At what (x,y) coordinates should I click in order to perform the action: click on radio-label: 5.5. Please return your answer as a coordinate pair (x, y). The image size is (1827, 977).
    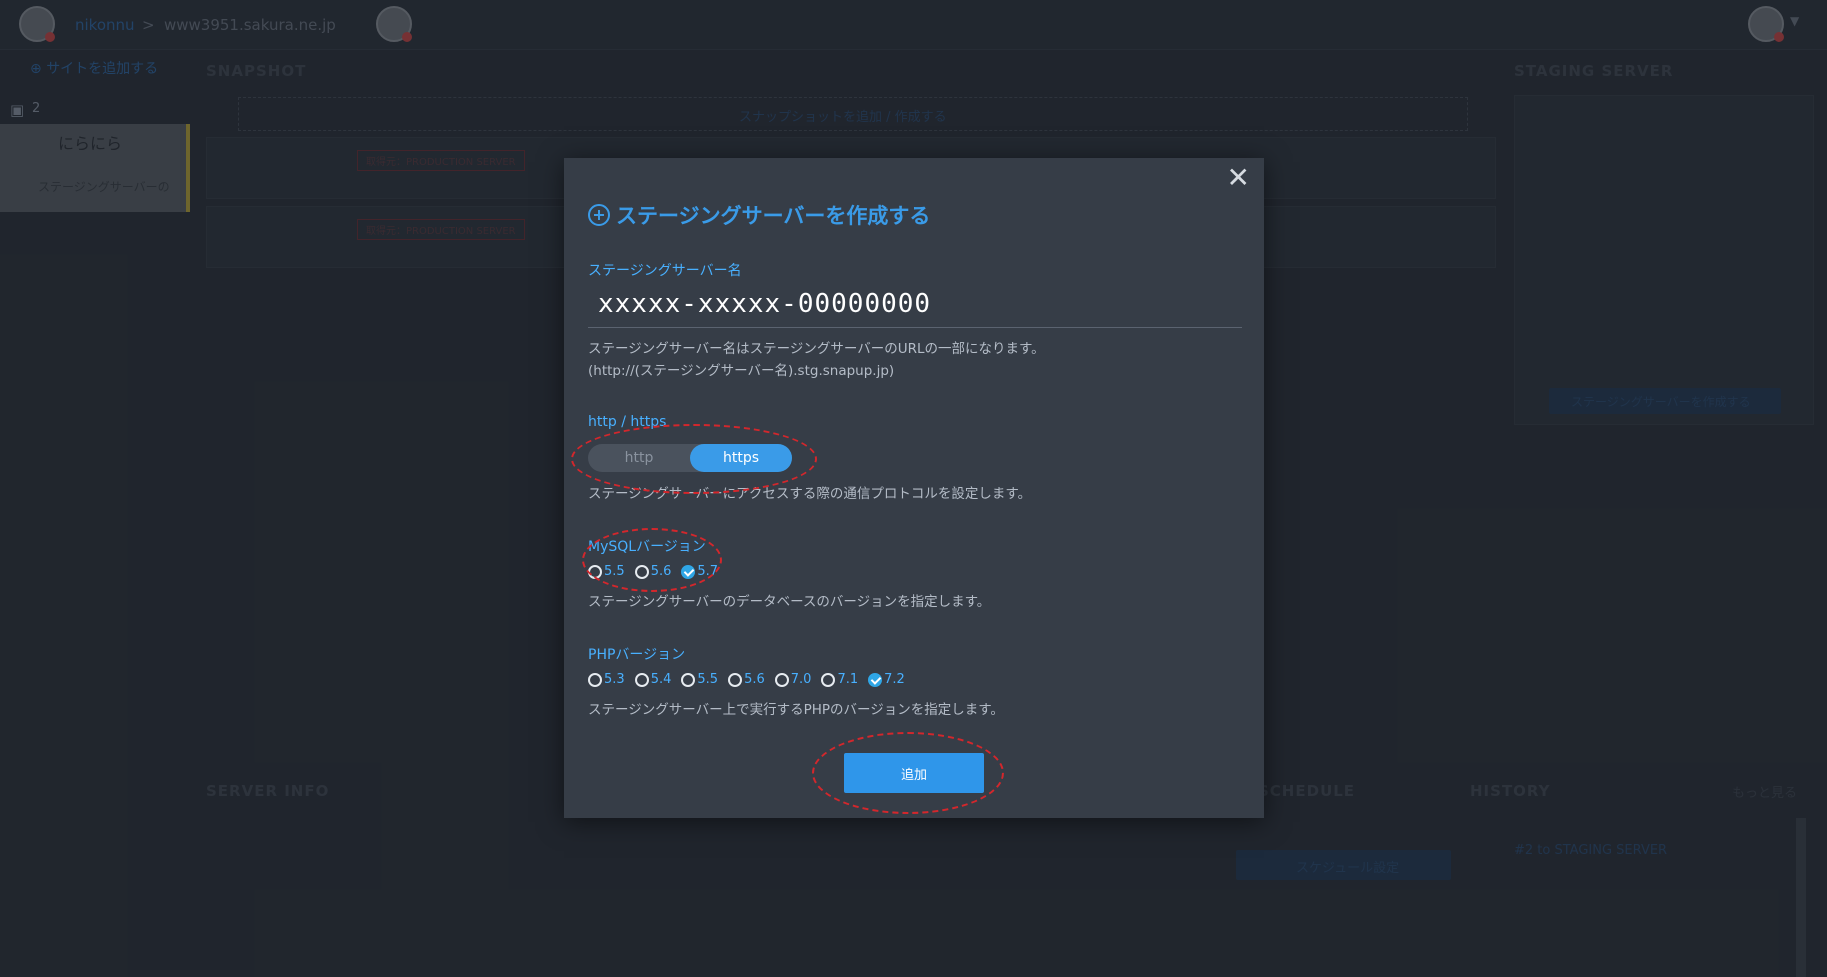
    Looking at the image, I should click on (708, 679).